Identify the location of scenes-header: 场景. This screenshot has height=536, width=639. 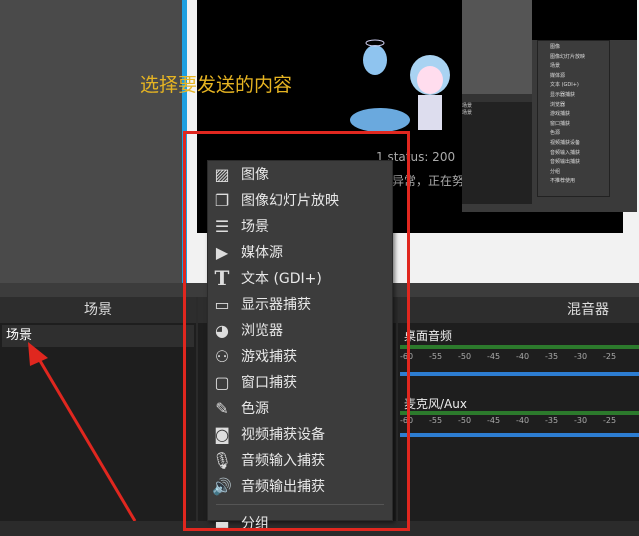
(98, 310).